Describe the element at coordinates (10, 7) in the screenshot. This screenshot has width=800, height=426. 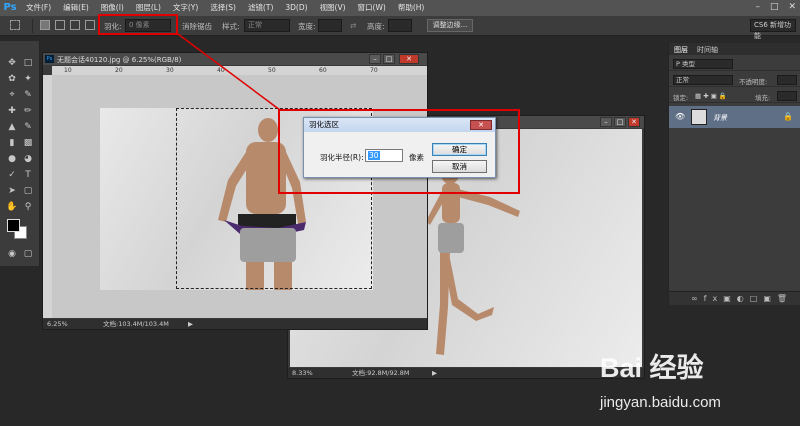
I see `photoshop-logo: Ps` at that location.